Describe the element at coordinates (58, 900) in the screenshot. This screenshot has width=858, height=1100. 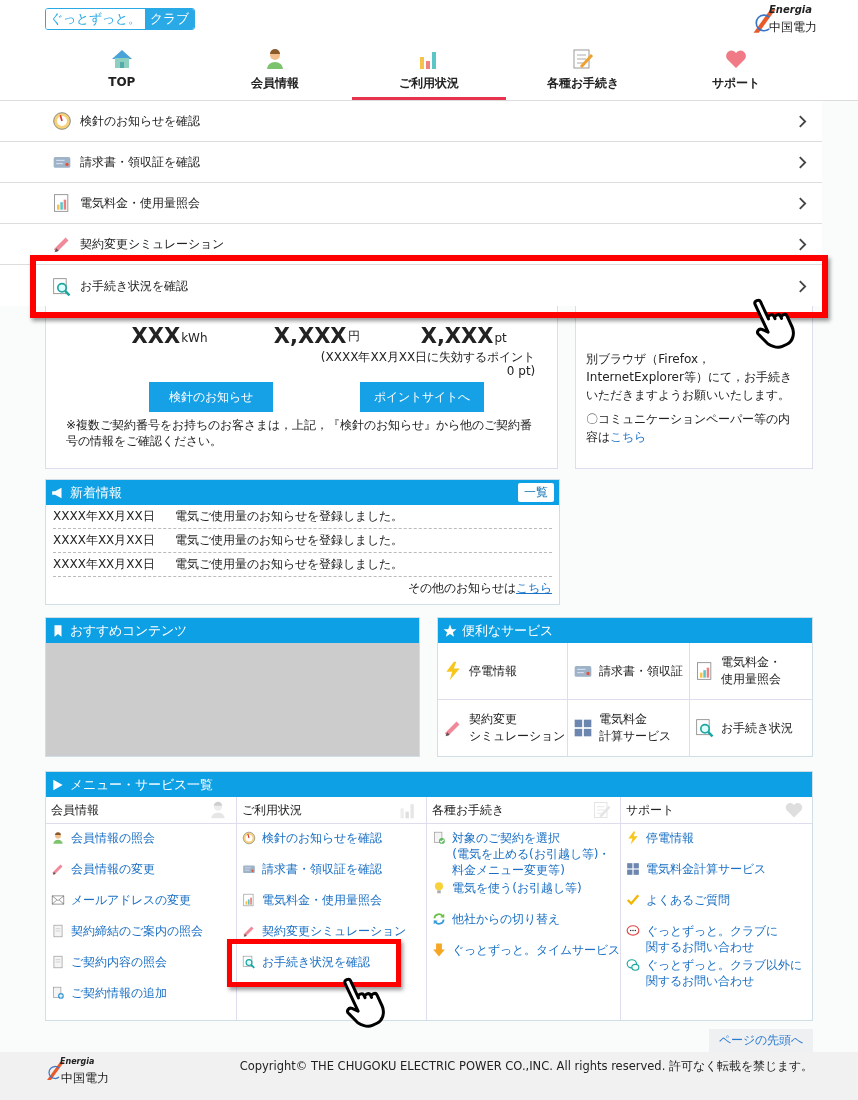
I see `envelope-icon` at that location.